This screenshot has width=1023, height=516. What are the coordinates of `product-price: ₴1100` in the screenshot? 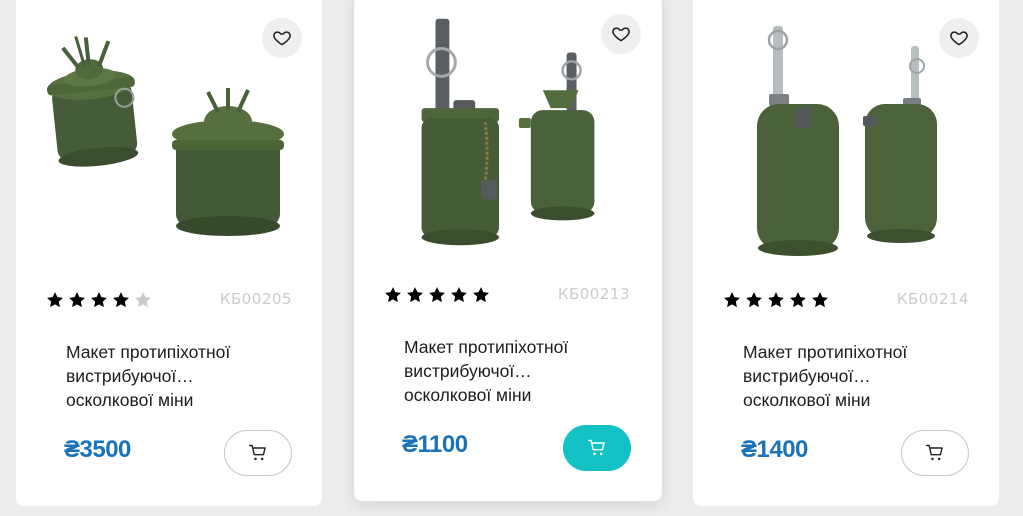 It's located at (435, 444).